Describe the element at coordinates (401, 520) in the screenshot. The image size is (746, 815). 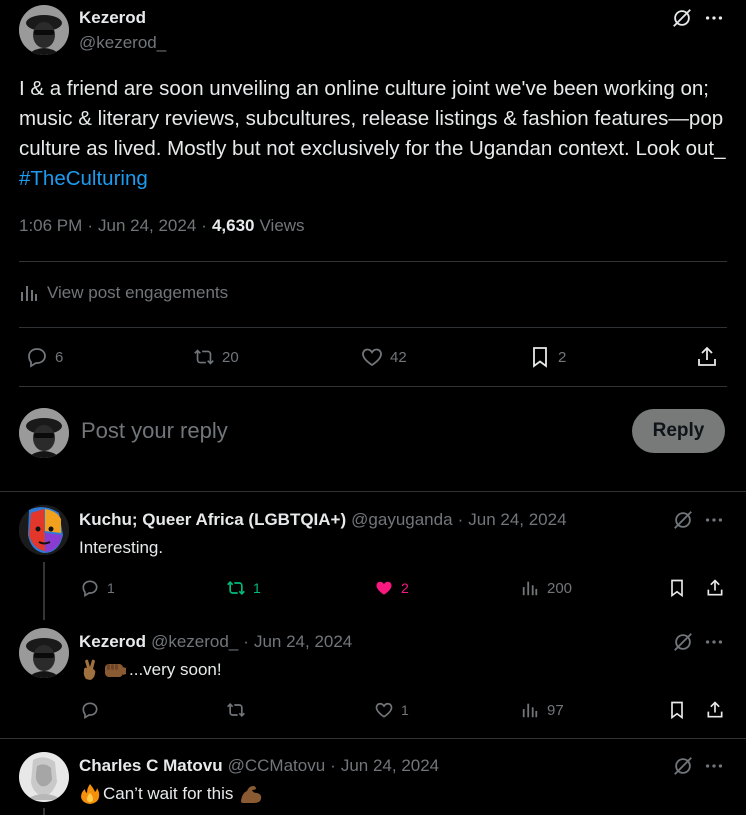
I see `reply-author-handle: @gayuganda` at that location.